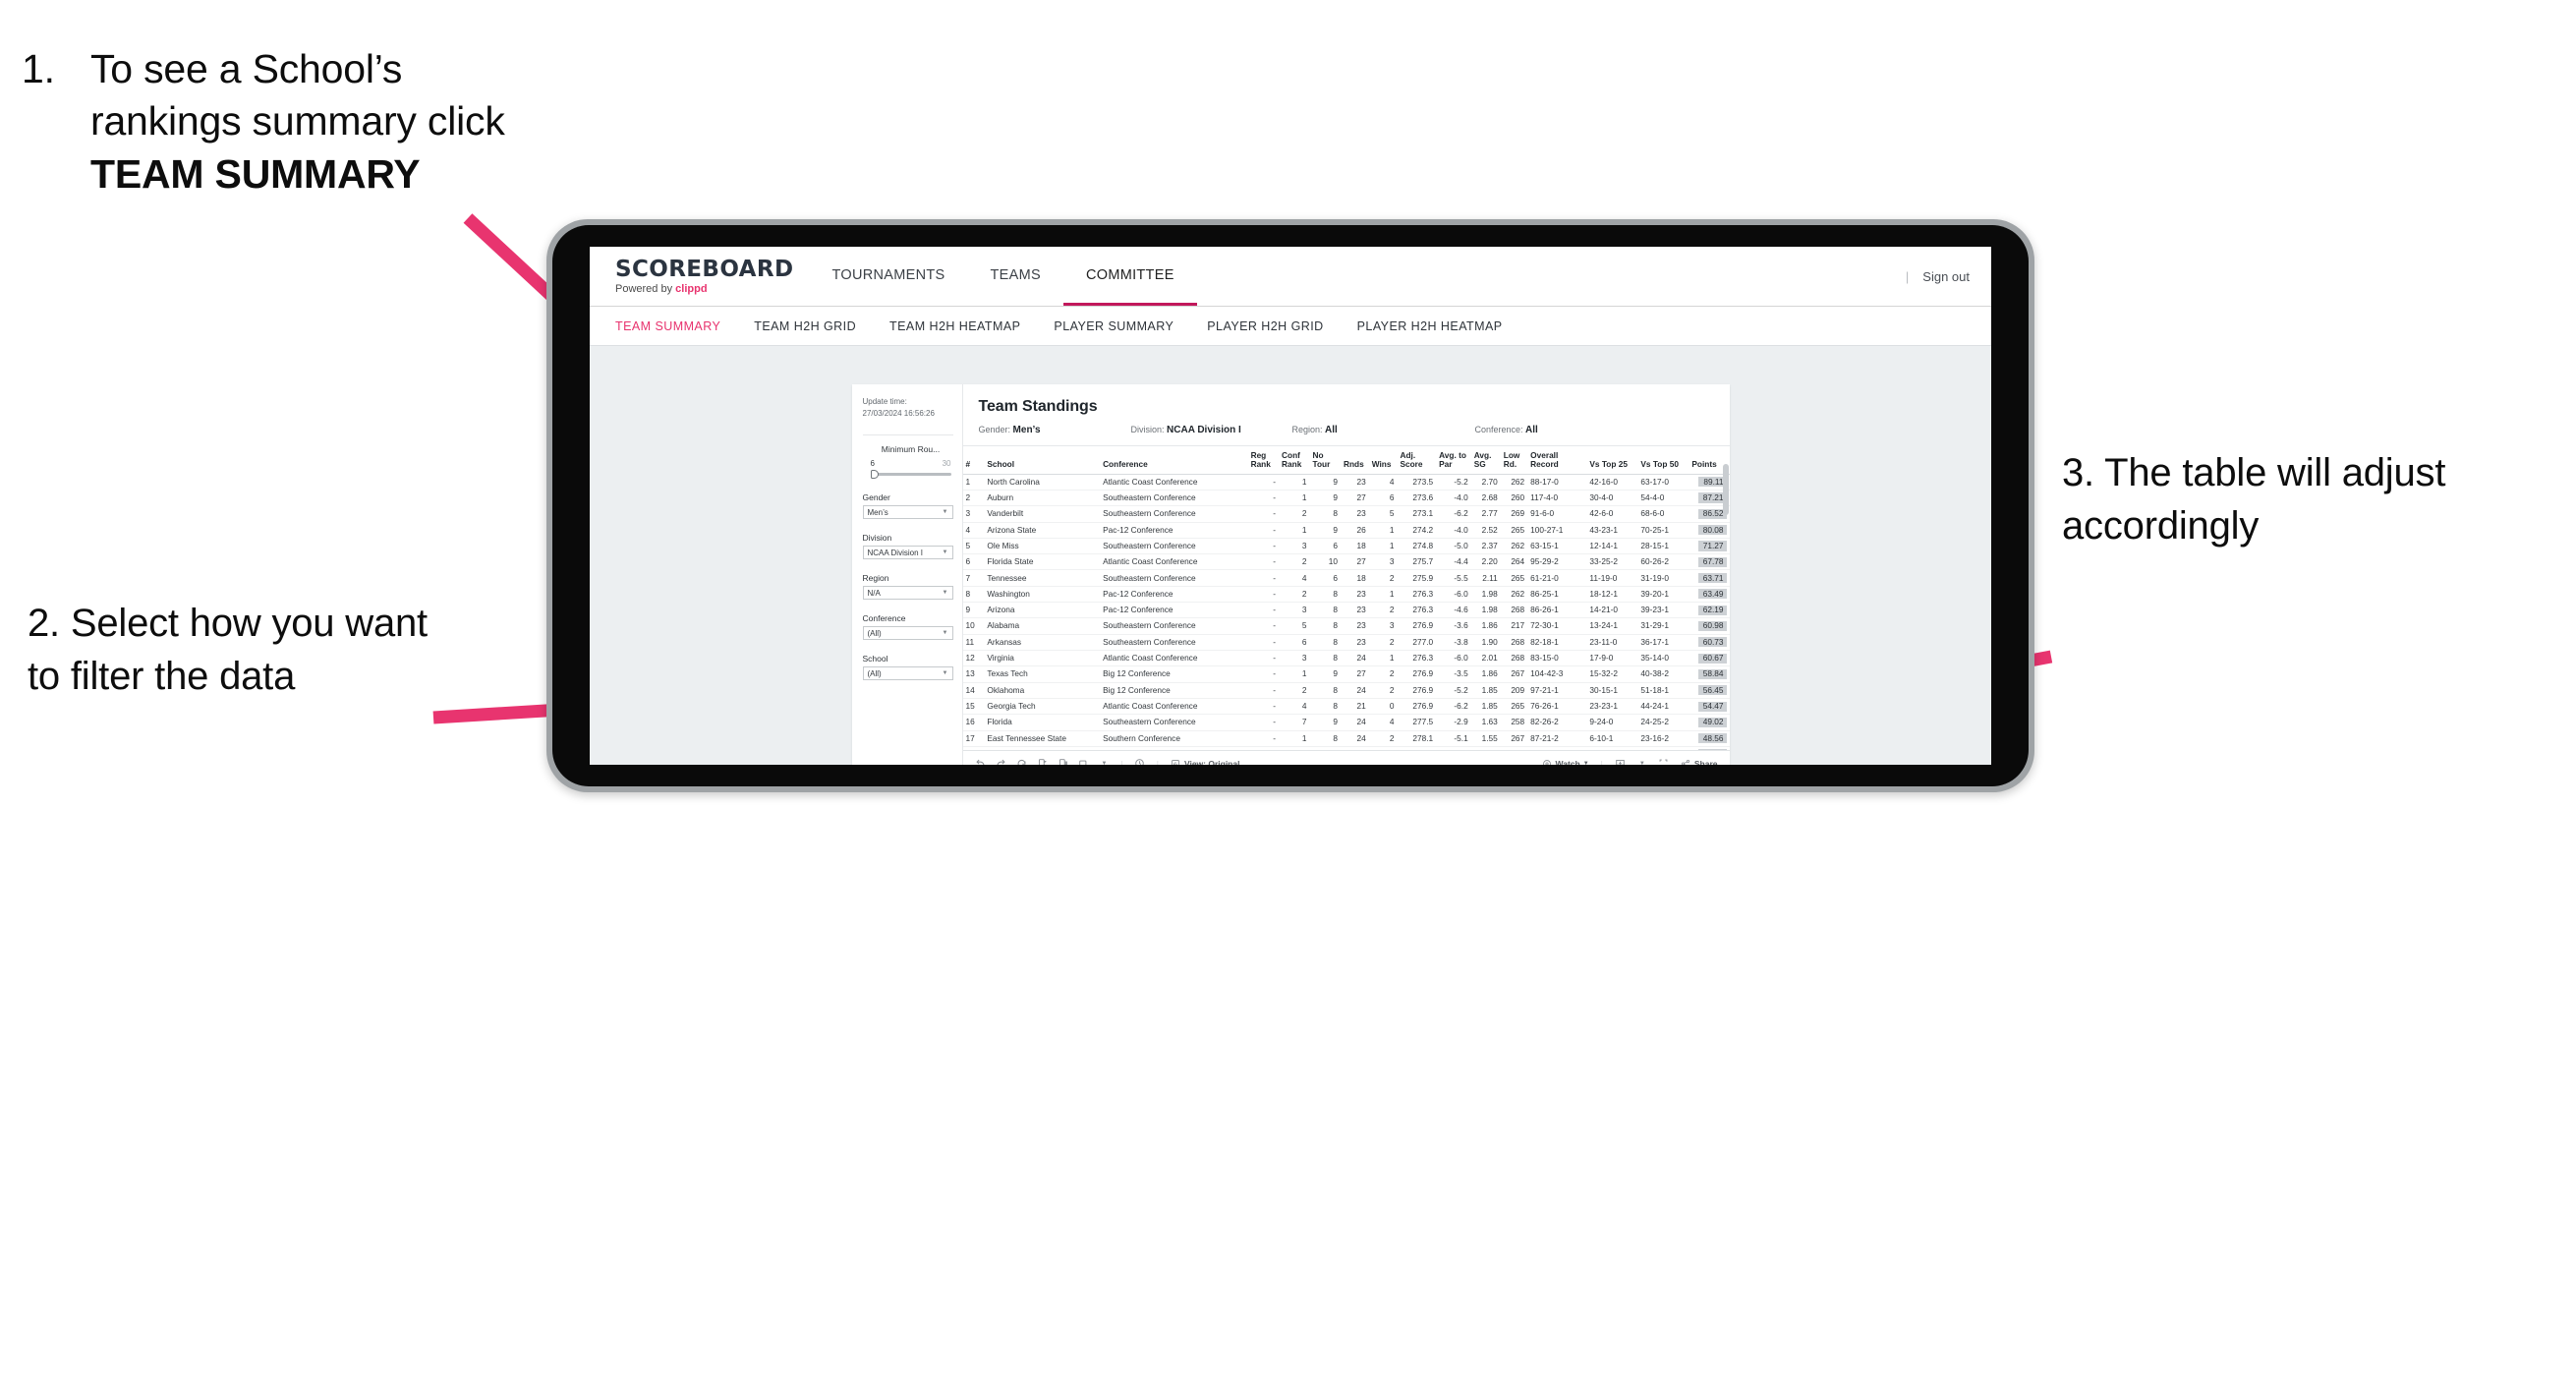 The width and height of the screenshot is (2576, 1386). I want to click on watch-button: Watch ▼, so click(1565, 762).